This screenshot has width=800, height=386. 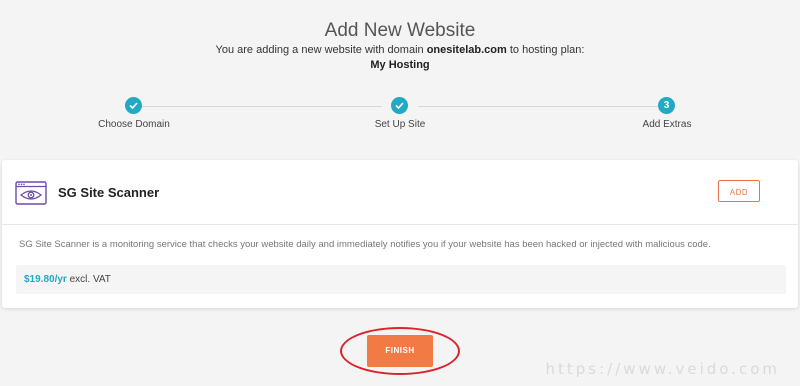 I want to click on subtitle-prefix: You are adding a new website with domain, so click(x=319, y=50).